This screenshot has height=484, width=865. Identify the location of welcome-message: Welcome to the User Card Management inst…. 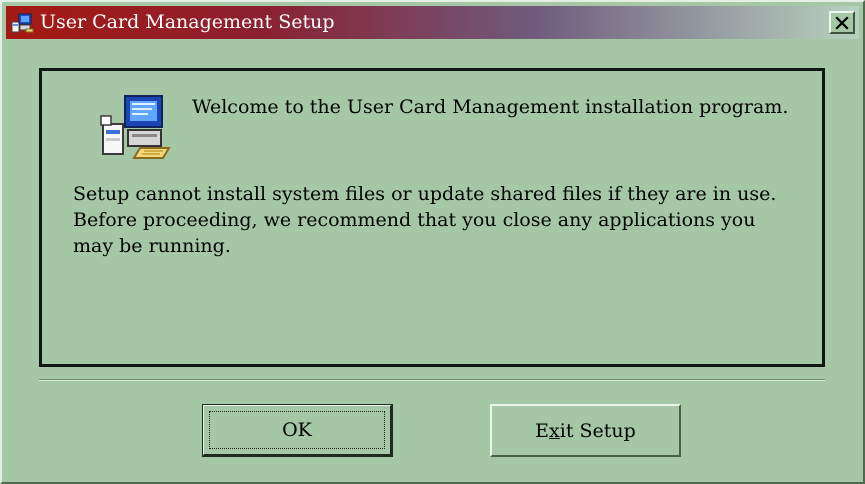
(490, 107).